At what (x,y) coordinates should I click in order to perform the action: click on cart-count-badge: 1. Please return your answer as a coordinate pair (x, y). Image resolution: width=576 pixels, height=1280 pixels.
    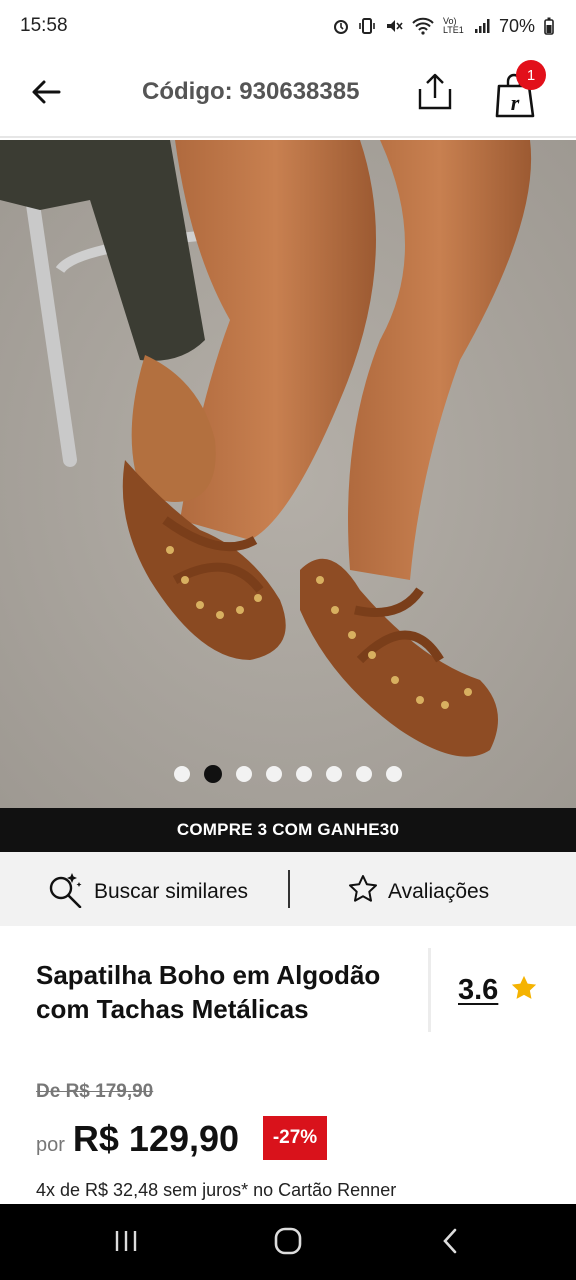
    Looking at the image, I should click on (531, 75).